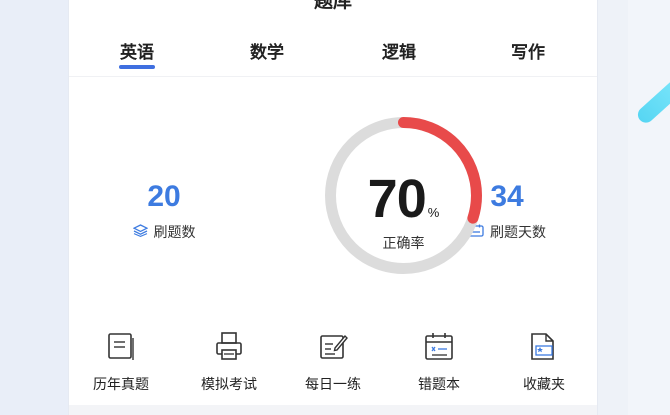  I want to click on tab-logic: 逻辑, so click(399, 50).